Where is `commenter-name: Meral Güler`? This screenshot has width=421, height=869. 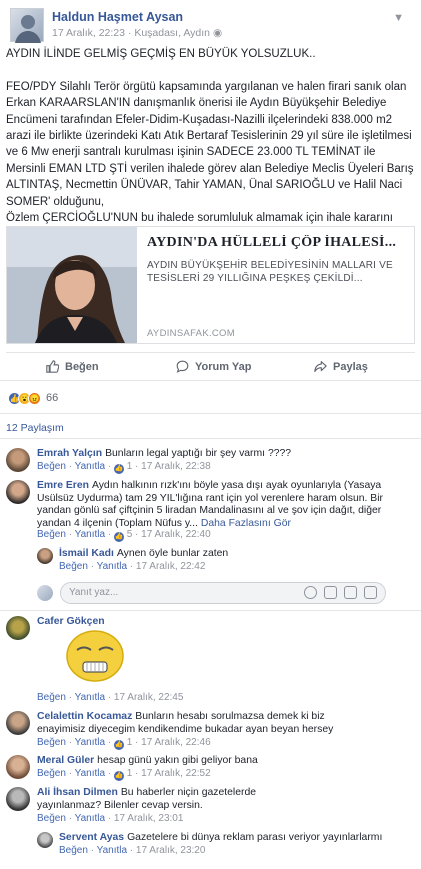
commenter-name: Meral Güler is located at coordinates (65, 760).